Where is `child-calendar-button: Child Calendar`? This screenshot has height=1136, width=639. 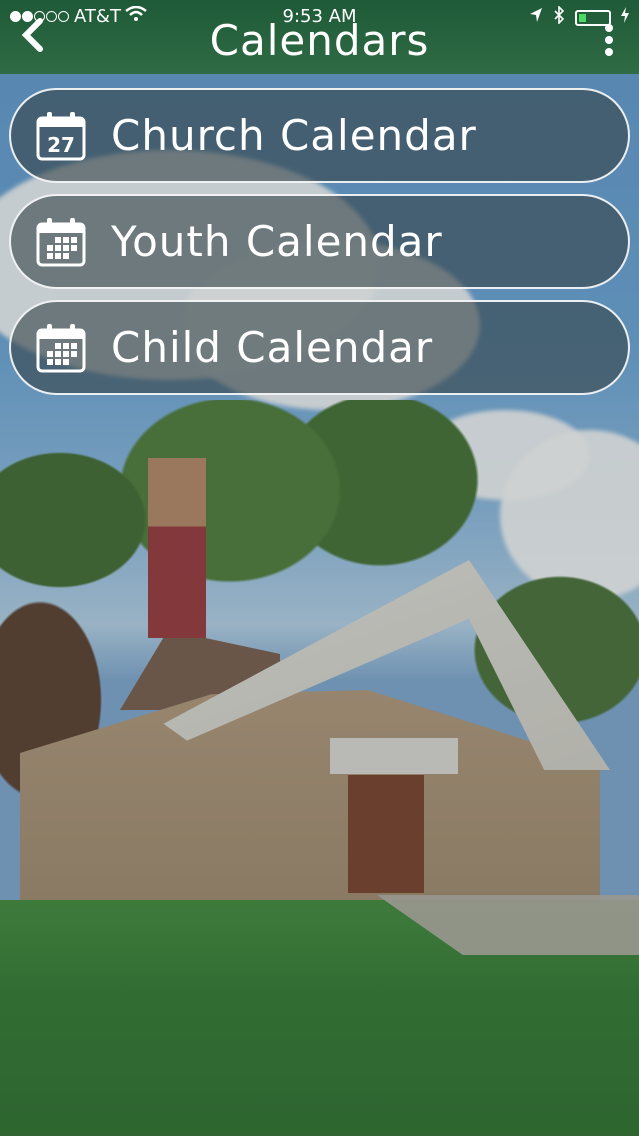
child-calendar-button: Child Calendar is located at coordinates (319, 347).